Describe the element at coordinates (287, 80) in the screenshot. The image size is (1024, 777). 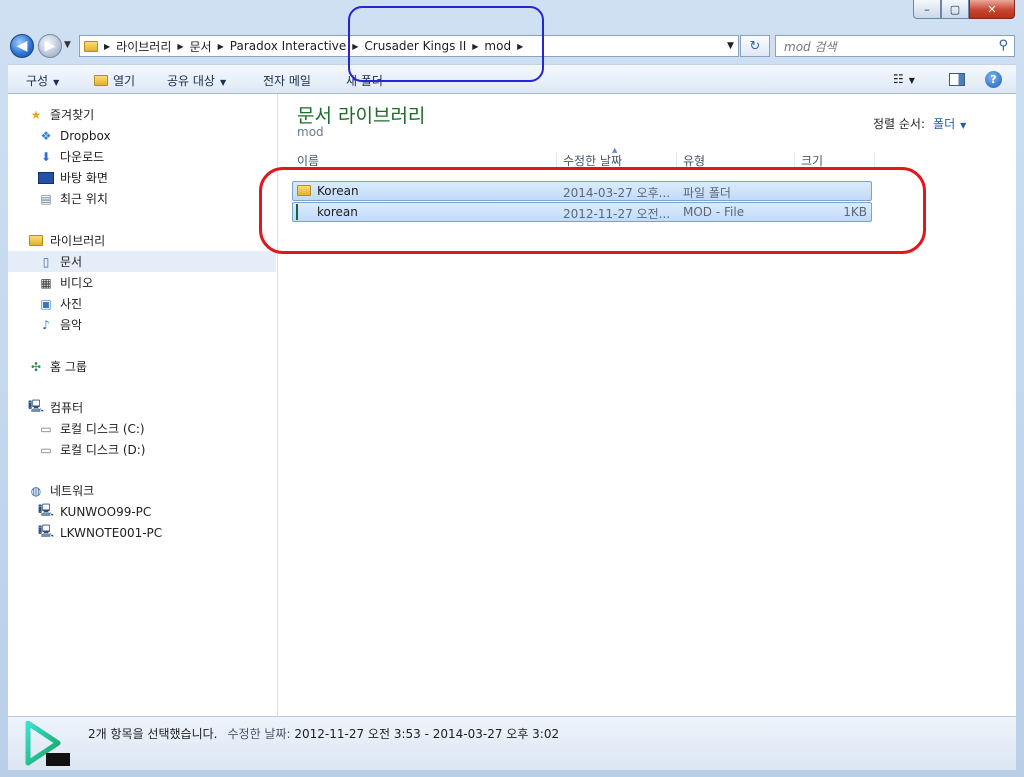
I see `email-button: 전자 메일` at that location.